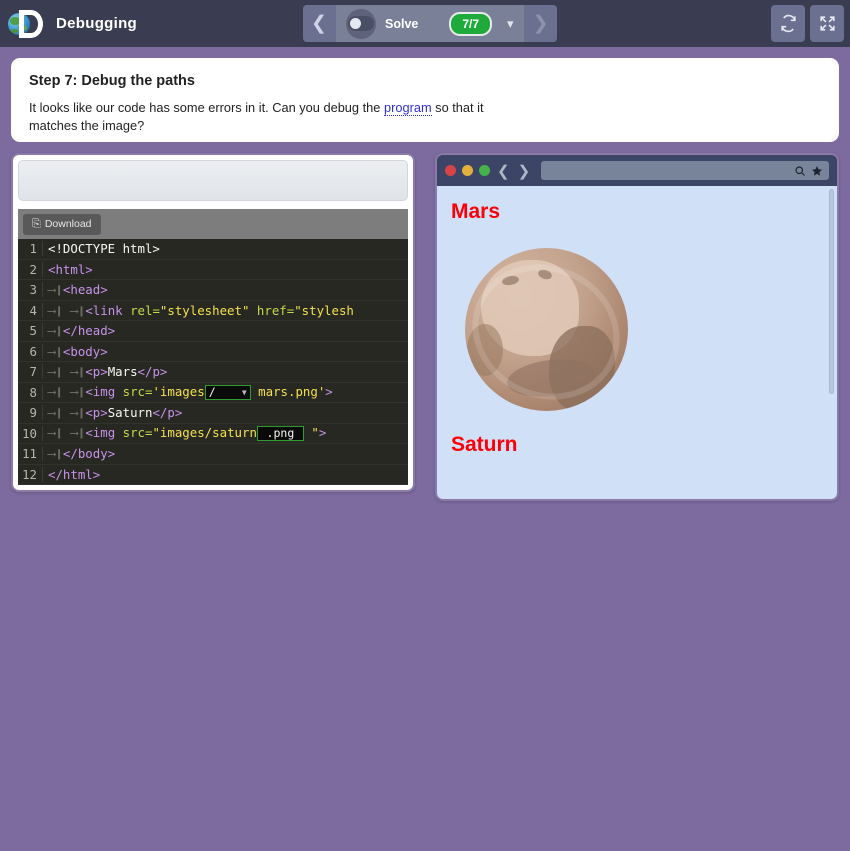  Describe the element at coordinates (213, 352) in the screenshot. I see `code-line: 6 ⟶❙<body>` at that location.